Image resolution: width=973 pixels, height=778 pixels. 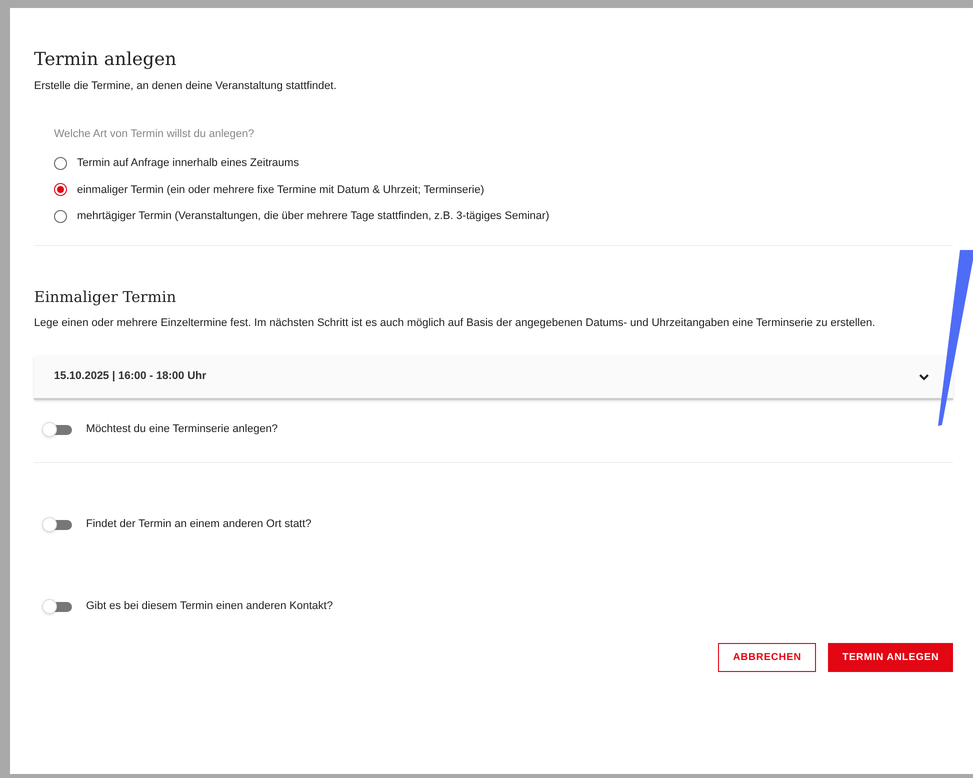 I want to click on section-title: Einmaliger Termin, so click(x=105, y=297).